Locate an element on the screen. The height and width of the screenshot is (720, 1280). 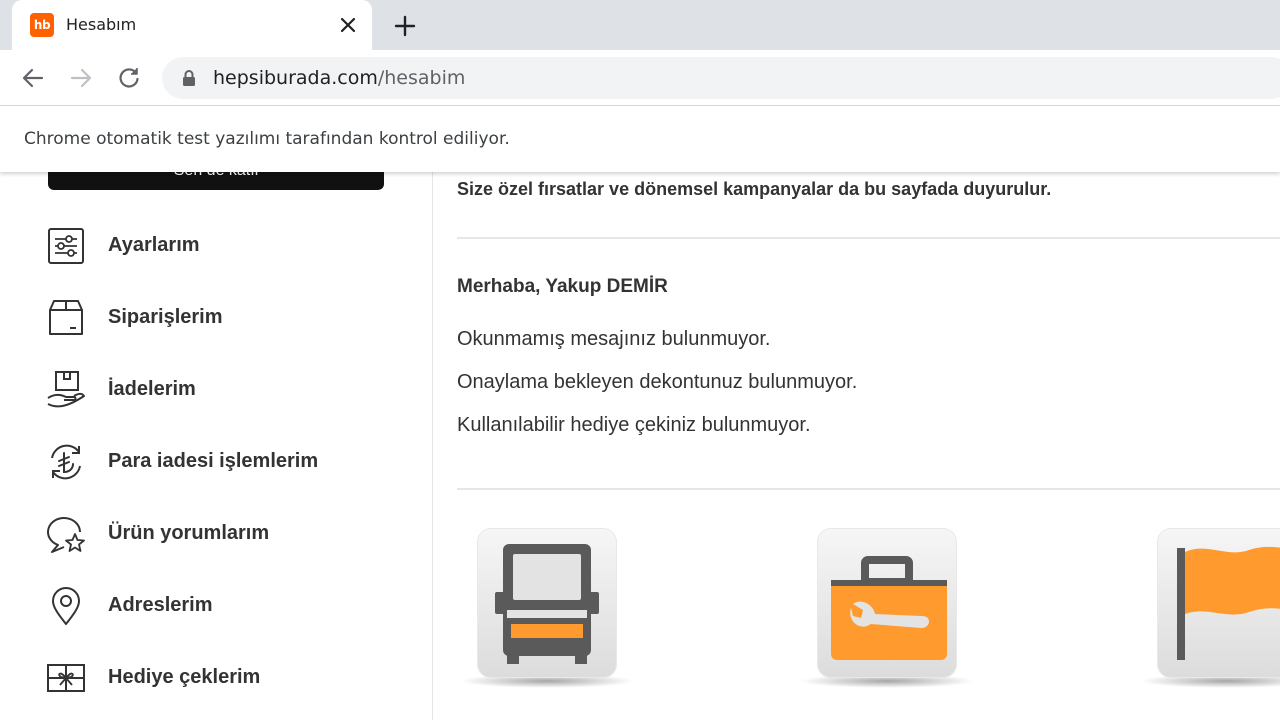
gift-card-icon is located at coordinates (66, 678).